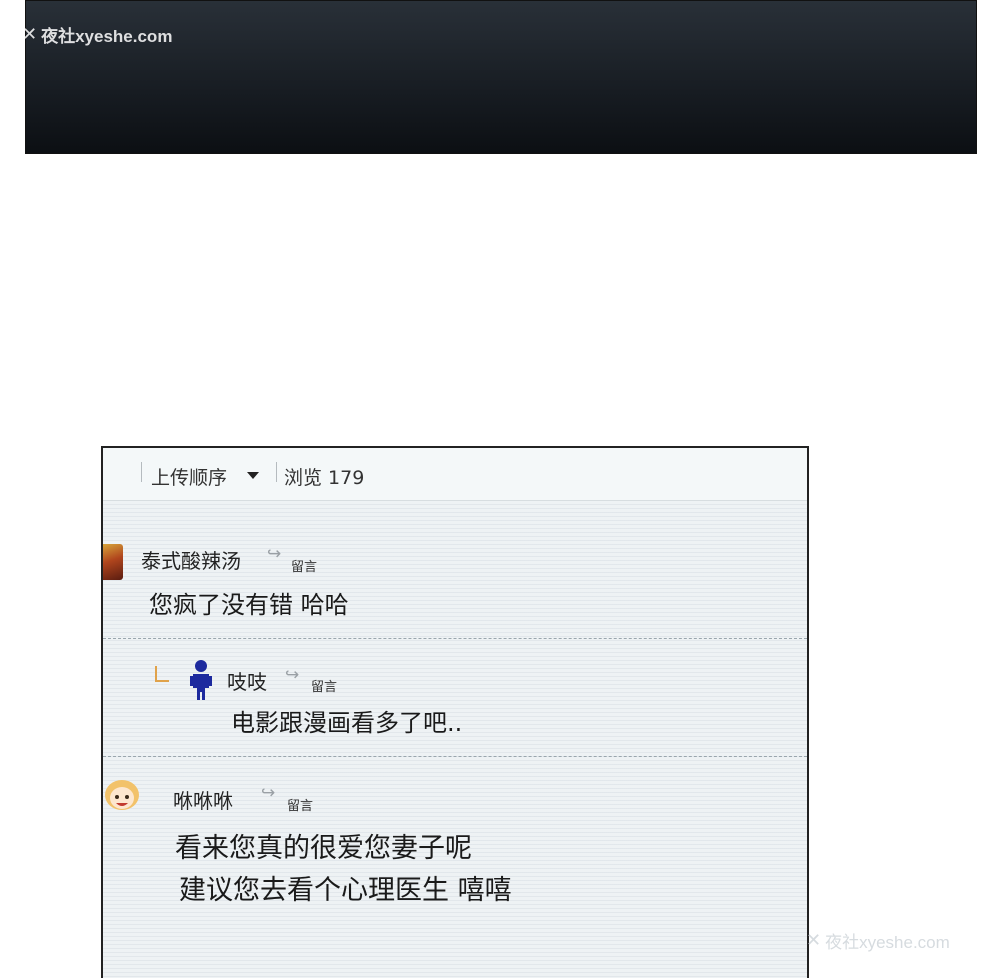 The height and width of the screenshot is (978, 1000). I want to click on watermark-bottom: ✕ 夜社xyeshe.com, so click(878, 940).